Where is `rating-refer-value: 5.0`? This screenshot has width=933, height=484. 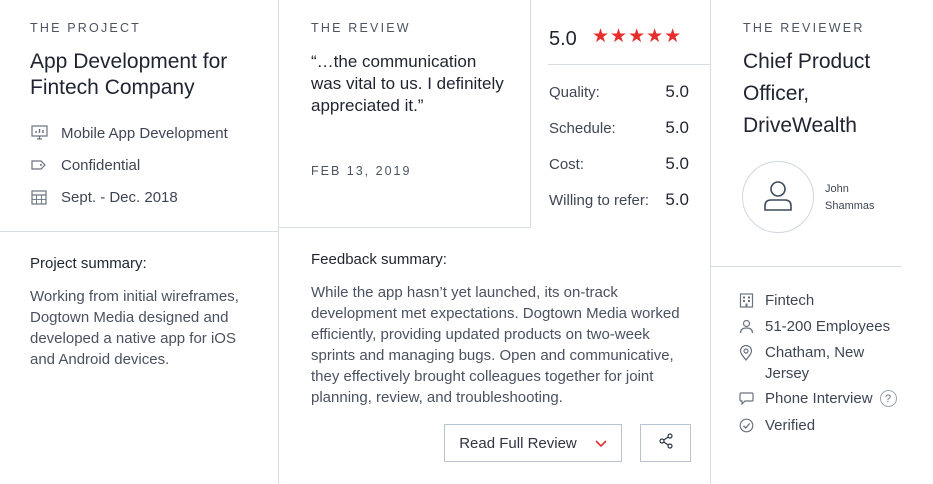
rating-refer-value: 5.0 is located at coordinates (677, 199).